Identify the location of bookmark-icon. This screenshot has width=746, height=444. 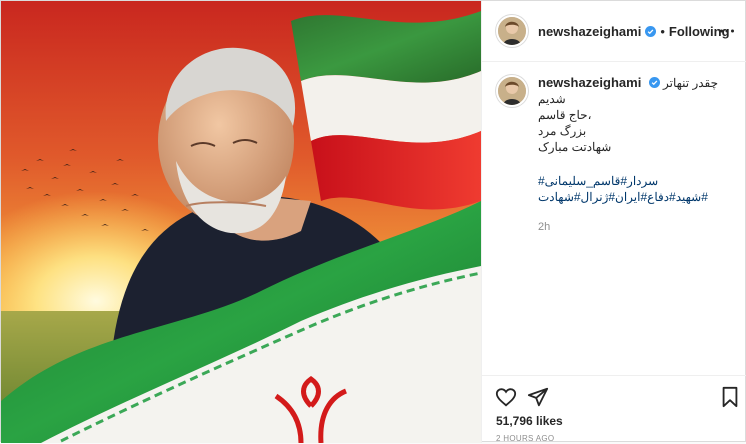
(730, 397).